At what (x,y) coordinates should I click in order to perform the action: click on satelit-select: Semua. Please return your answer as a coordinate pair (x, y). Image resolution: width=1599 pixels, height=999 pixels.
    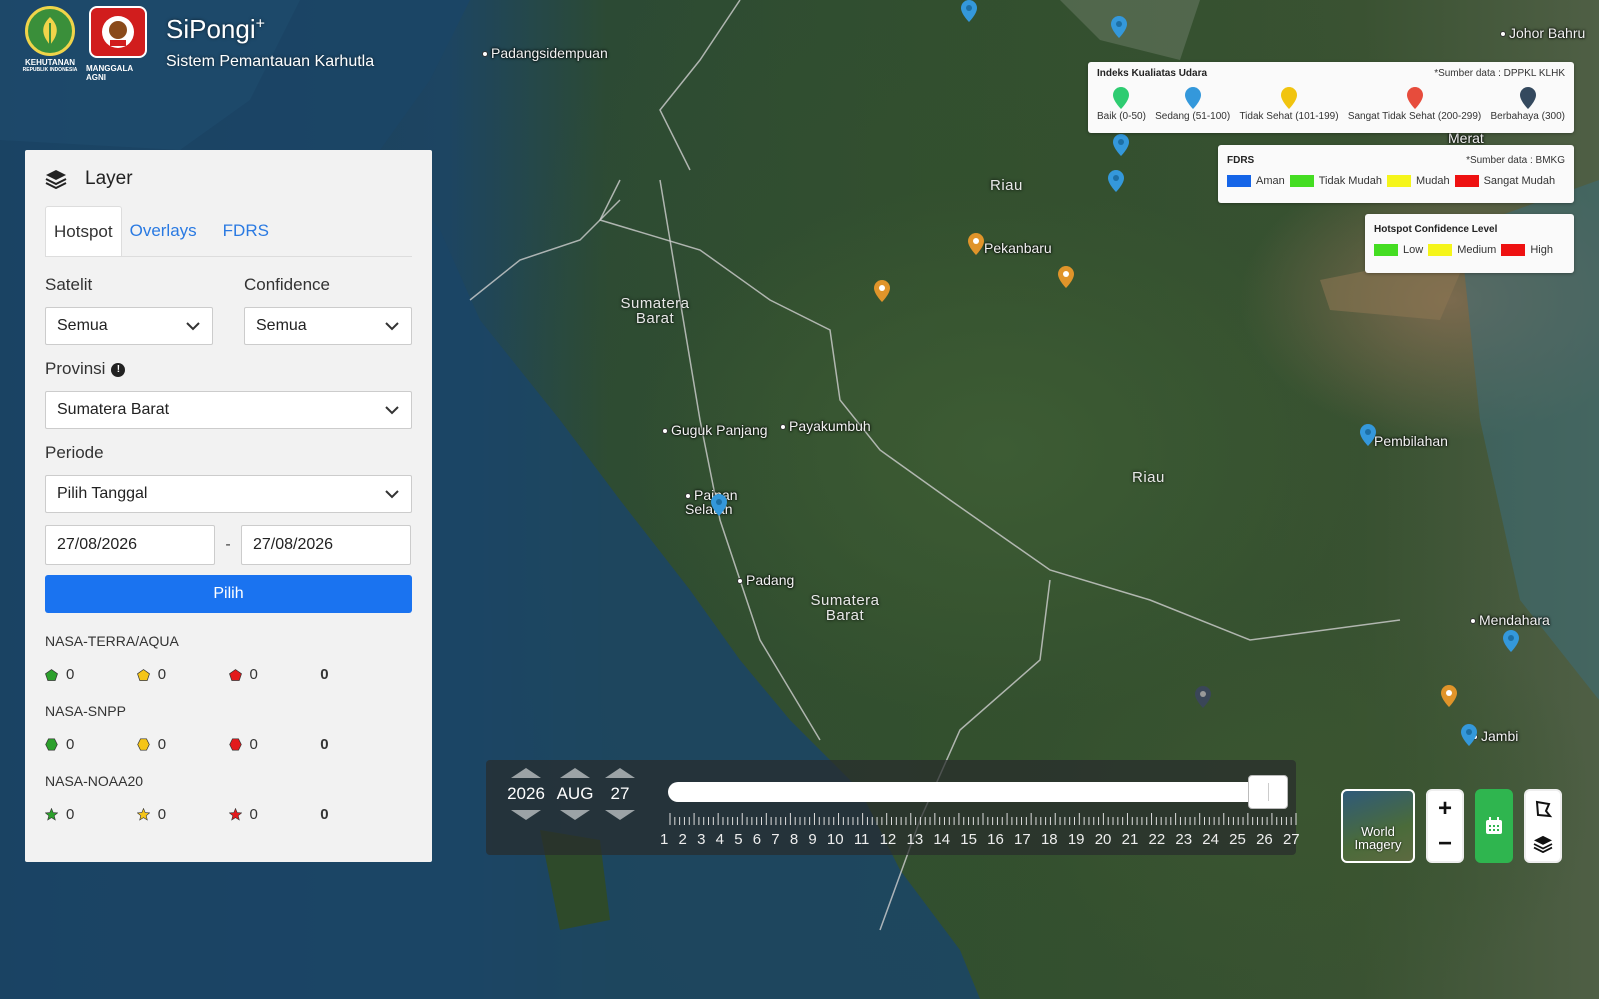
    Looking at the image, I should click on (129, 326).